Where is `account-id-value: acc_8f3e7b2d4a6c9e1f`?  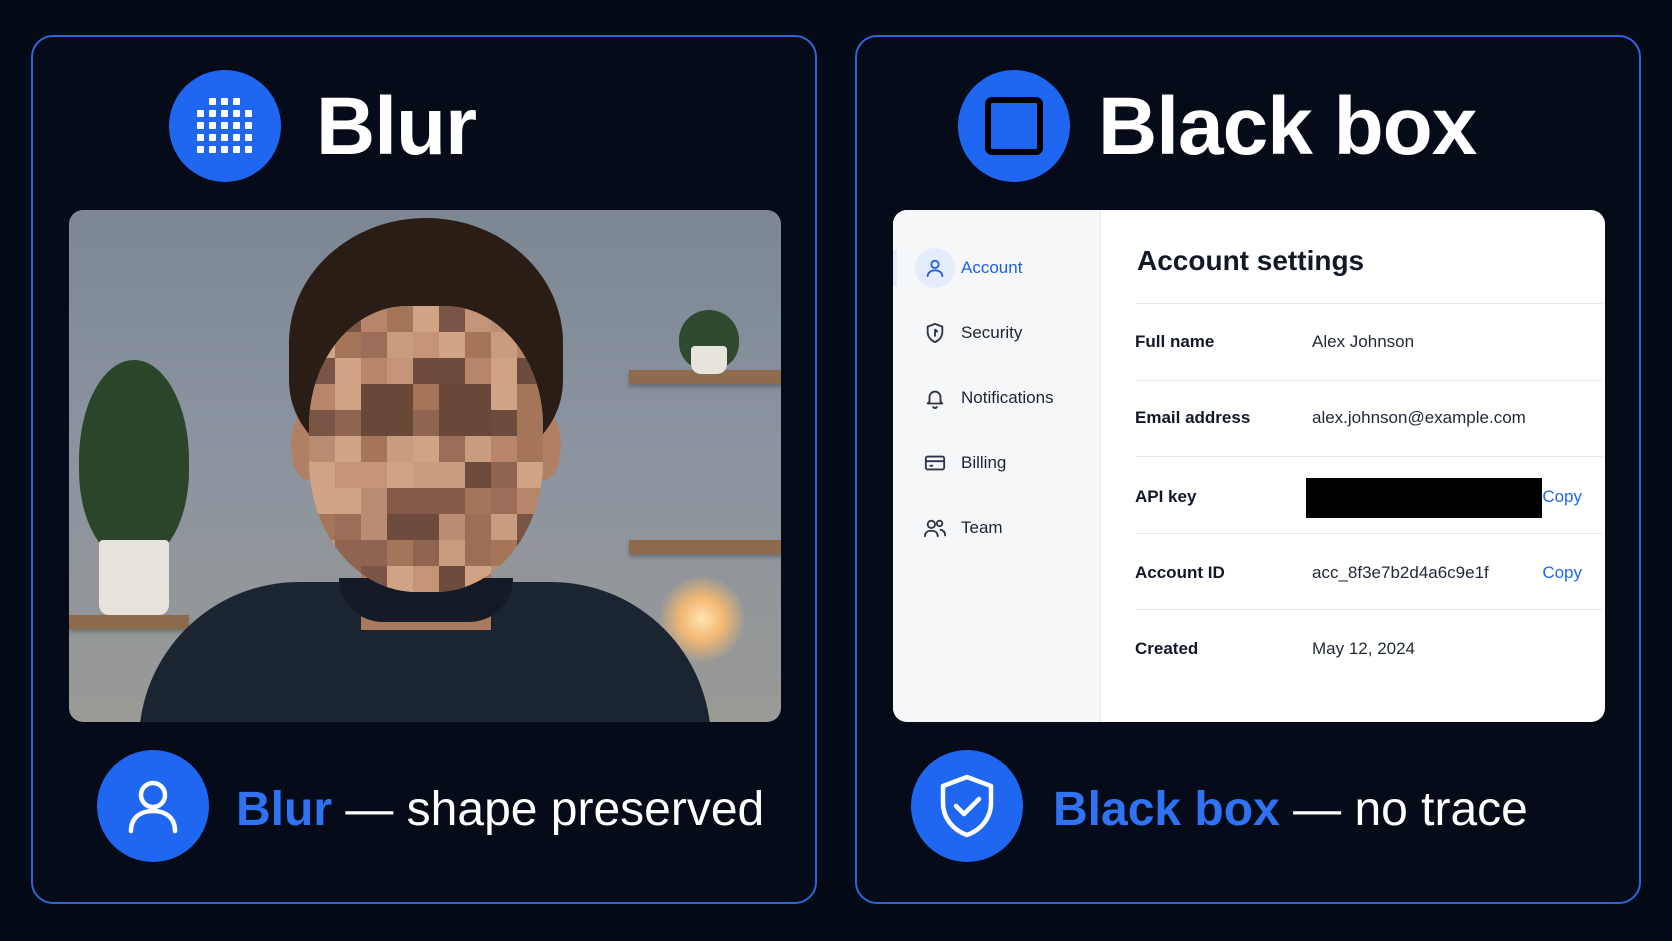
account-id-value: acc_8f3e7b2d4a6c9e1f is located at coordinates (1400, 572).